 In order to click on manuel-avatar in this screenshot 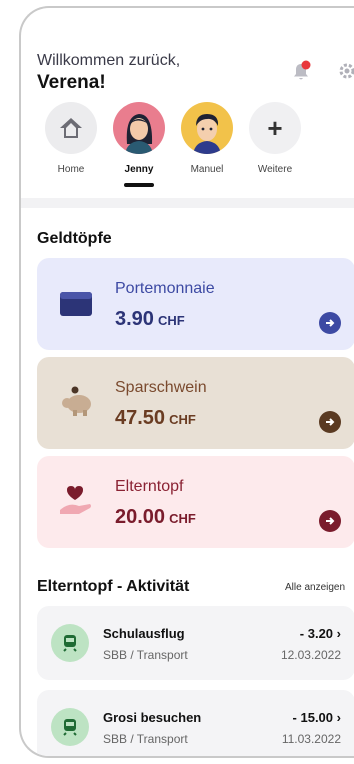, I will do `click(207, 128)`.